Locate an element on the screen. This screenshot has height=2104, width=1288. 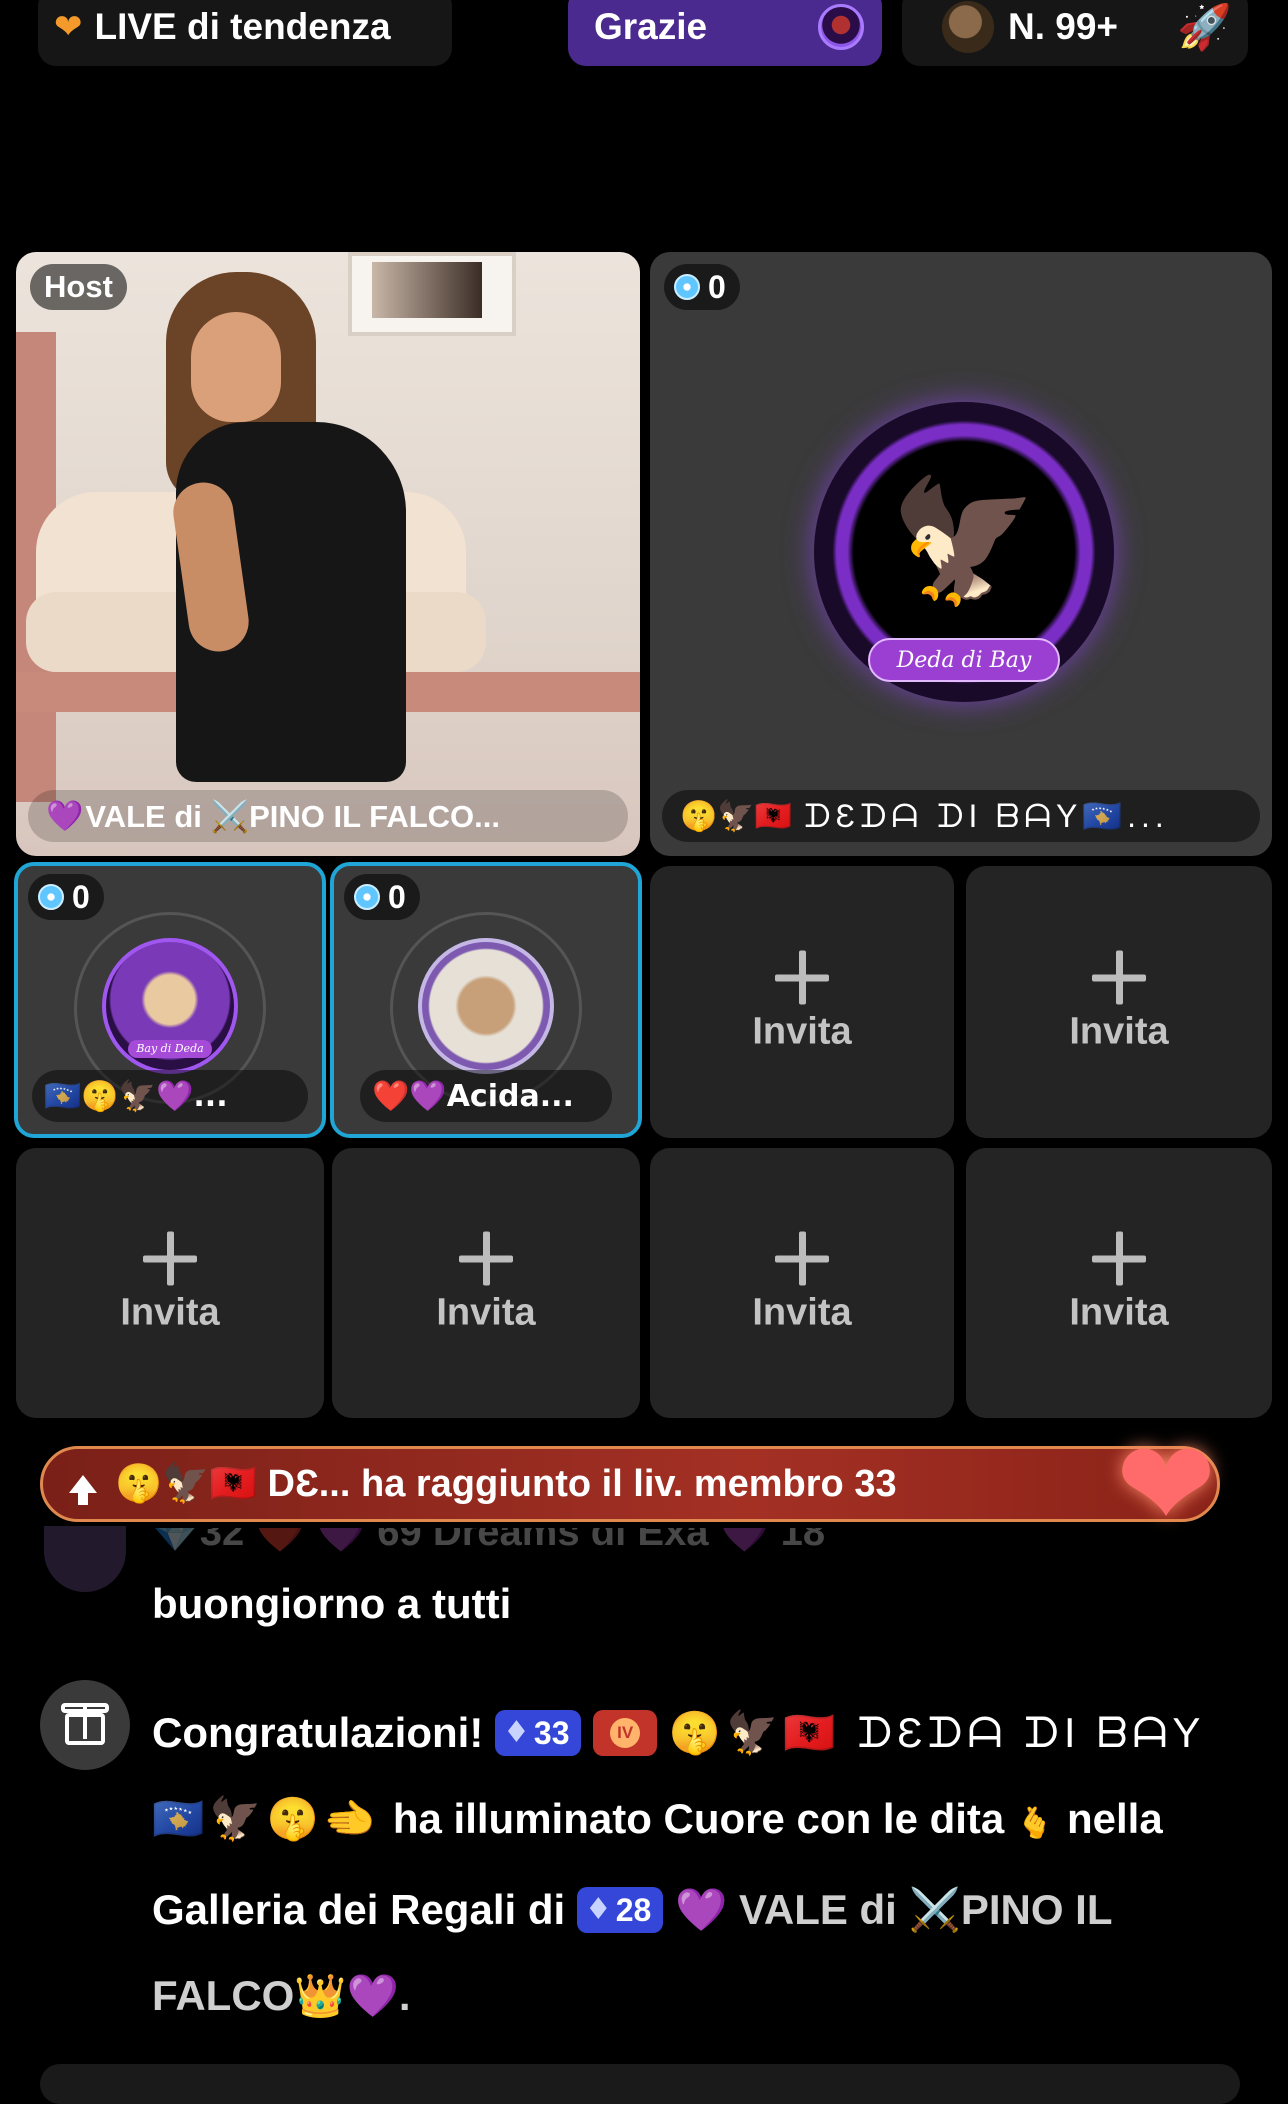
eagle-icon: 🦅 is located at coordinates (964, 541).